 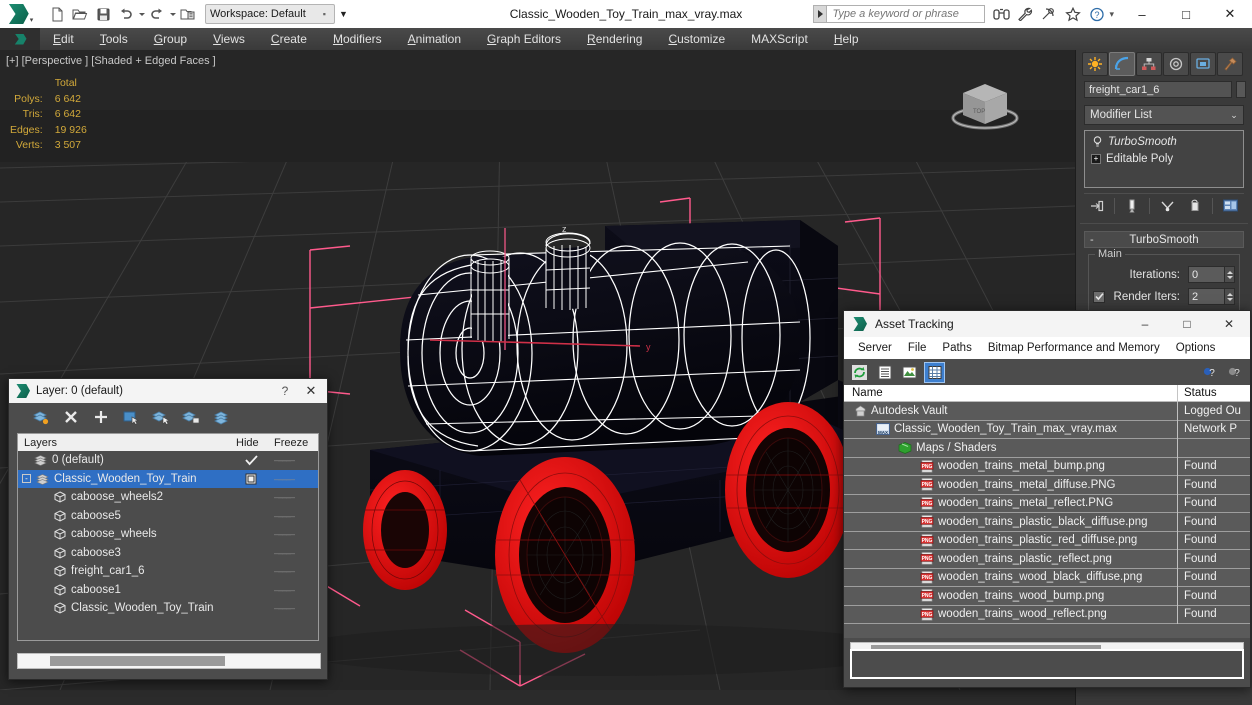 I want to click on layer-row: 0 (default) —— ——, so click(x=168, y=460).